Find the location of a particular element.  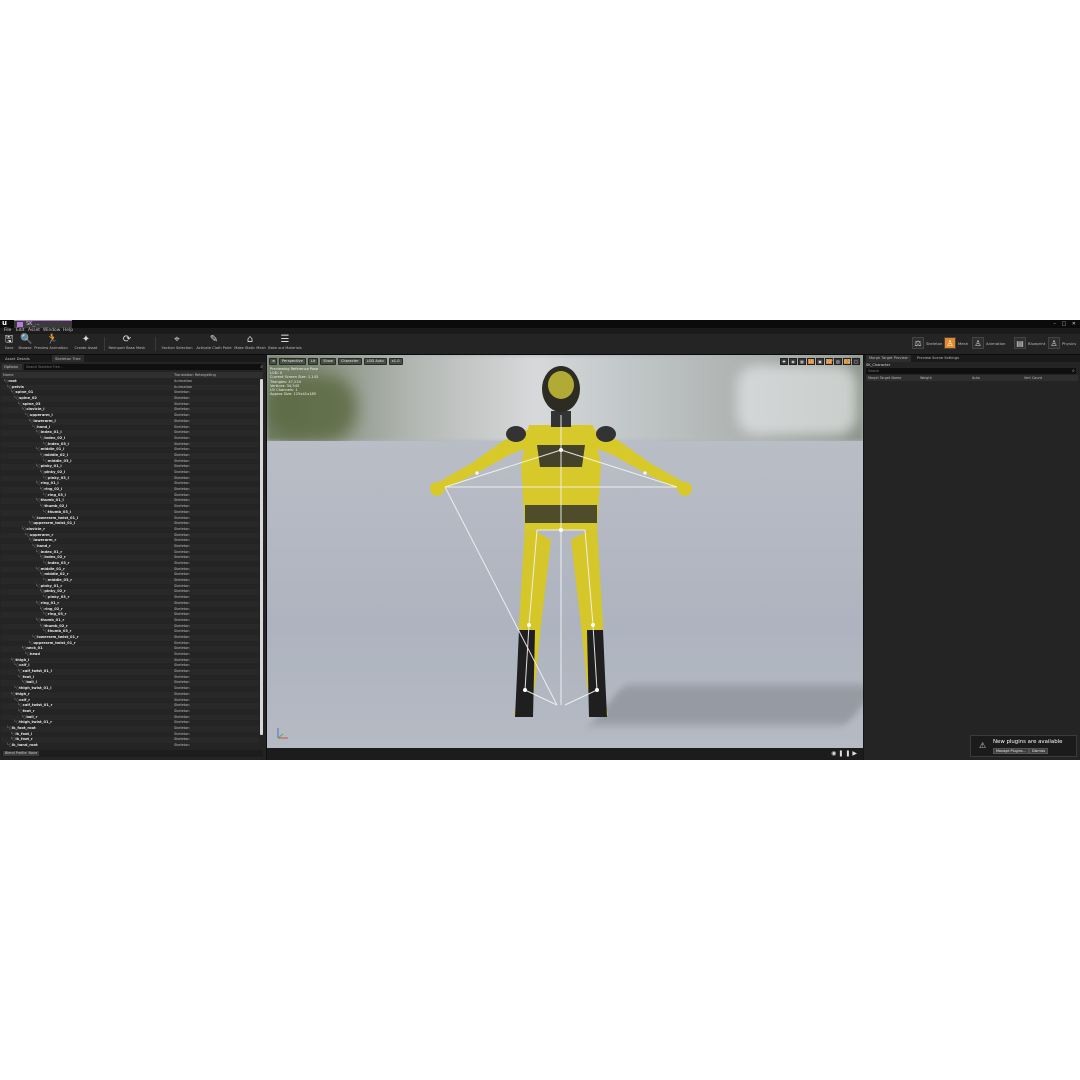

viewport-transform-tools: ✚ ◉ ▦ 10 ▣ 10° ▧ 0.25 ▢ is located at coordinates (820, 361).